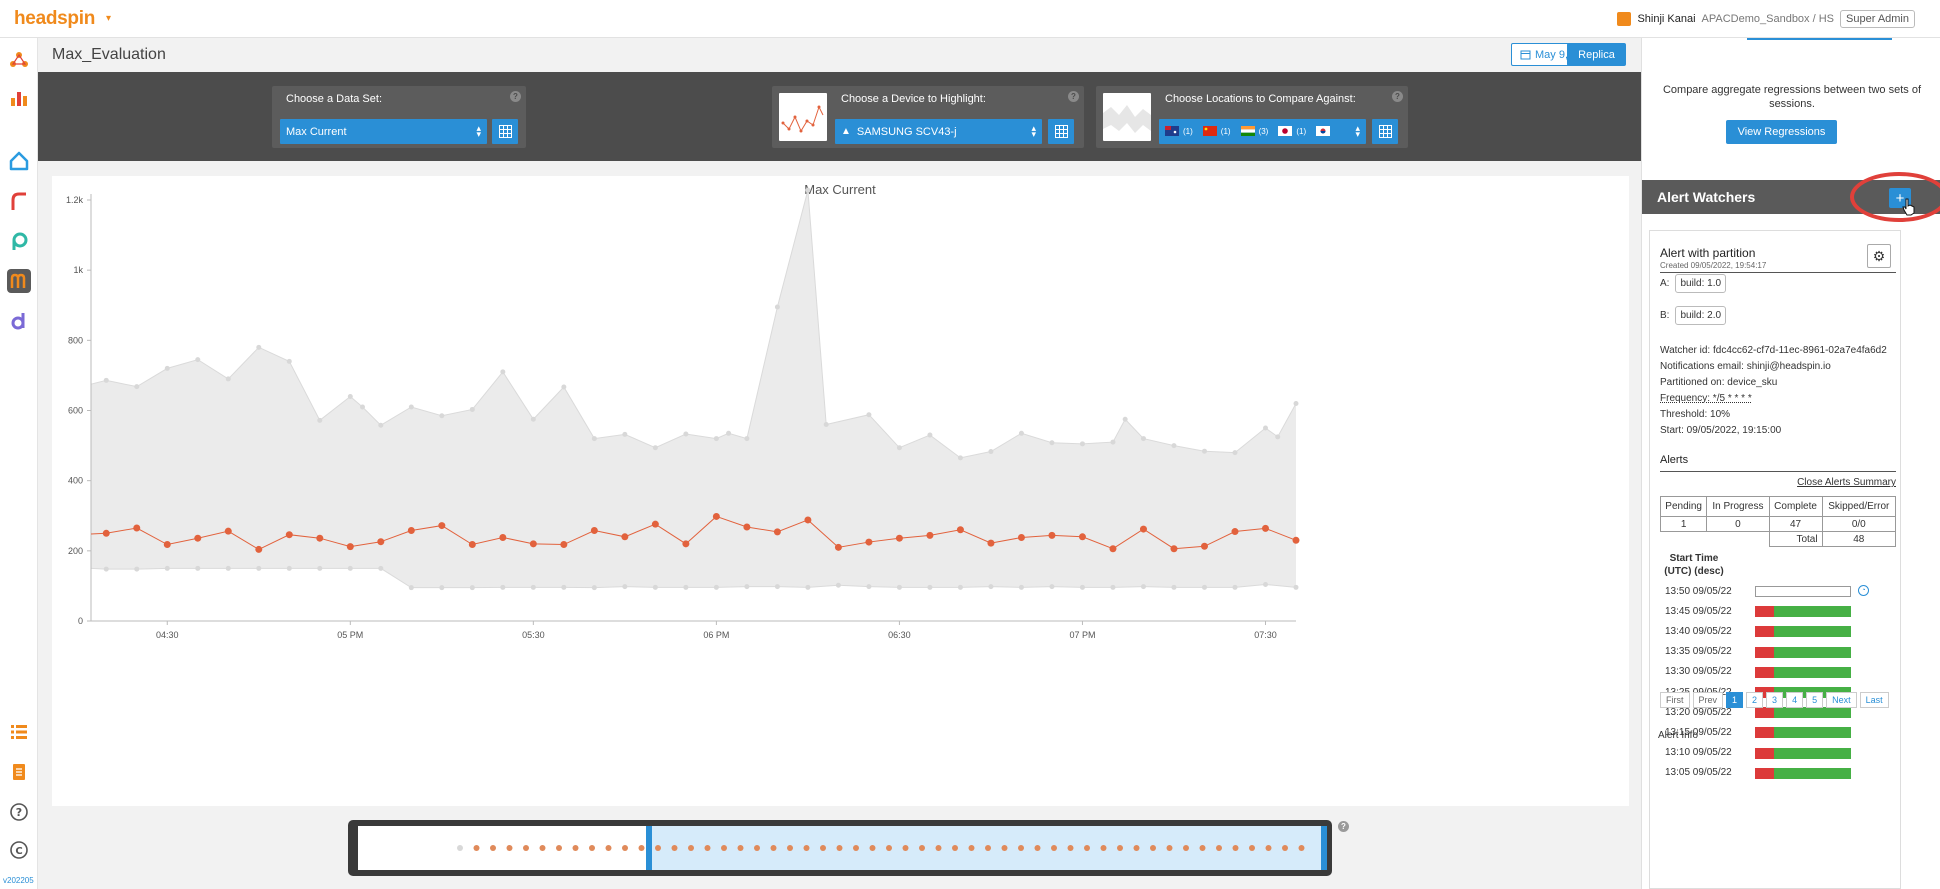  What do you see at coordinates (1841, 700) in the screenshot?
I see `pager-next: Next` at bounding box center [1841, 700].